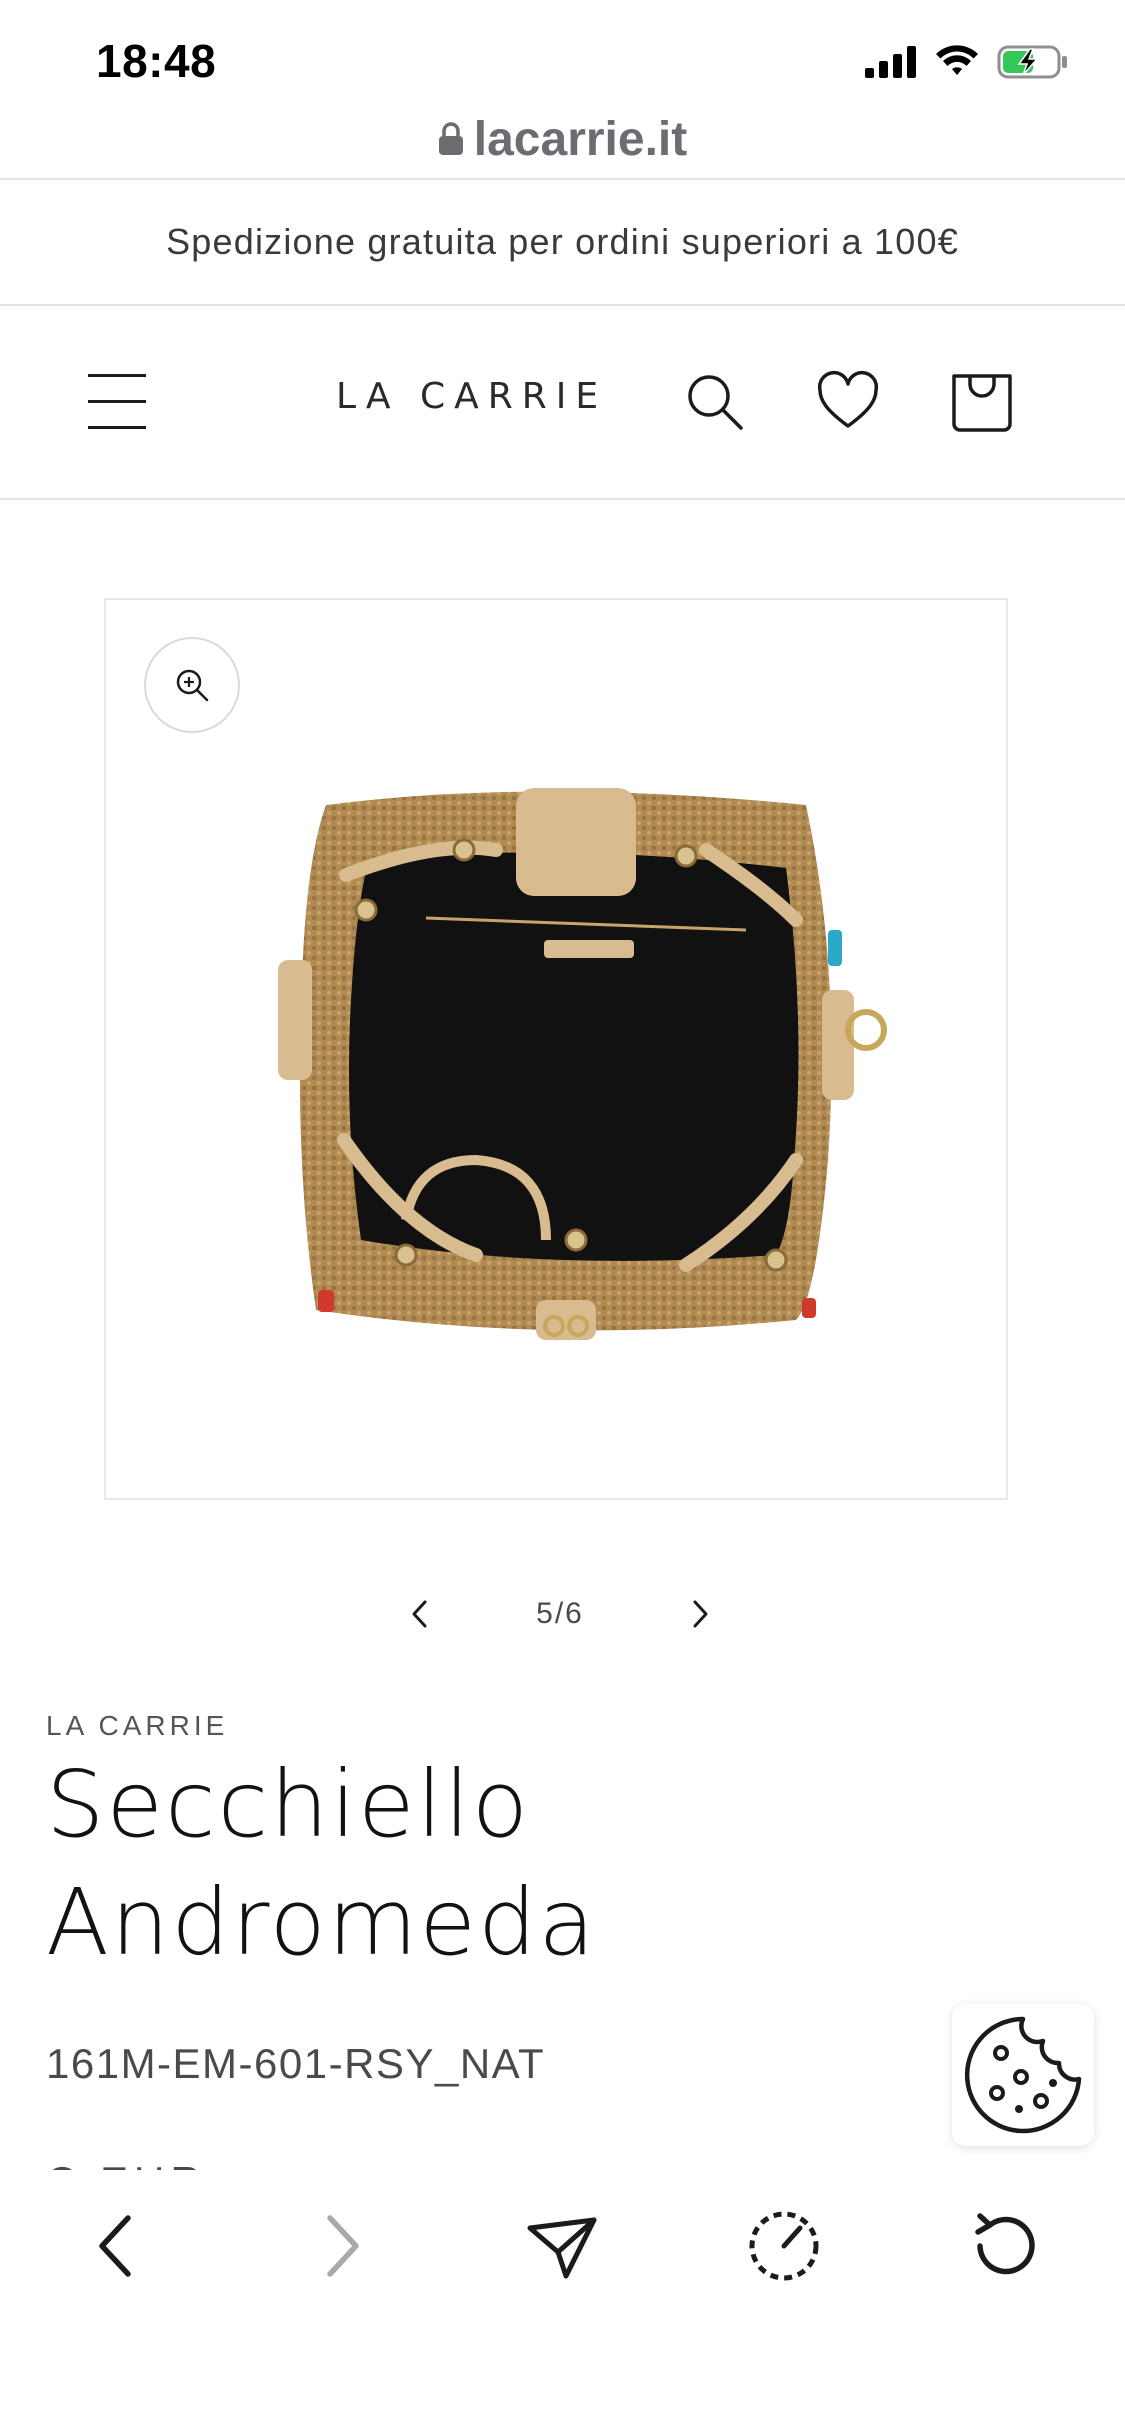 This screenshot has width=1125, height=2436. I want to click on product-vendor: LA CARRIE, so click(137, 1725).